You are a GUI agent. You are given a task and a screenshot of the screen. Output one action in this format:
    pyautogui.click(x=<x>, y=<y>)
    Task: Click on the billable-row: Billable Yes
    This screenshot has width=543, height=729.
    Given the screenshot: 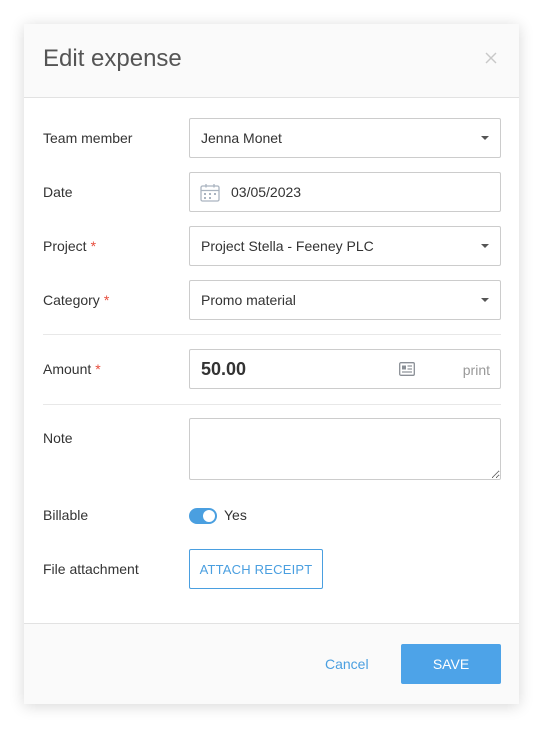 What is the action you would take?
    pyautogui.click(x=272, y=516)
    